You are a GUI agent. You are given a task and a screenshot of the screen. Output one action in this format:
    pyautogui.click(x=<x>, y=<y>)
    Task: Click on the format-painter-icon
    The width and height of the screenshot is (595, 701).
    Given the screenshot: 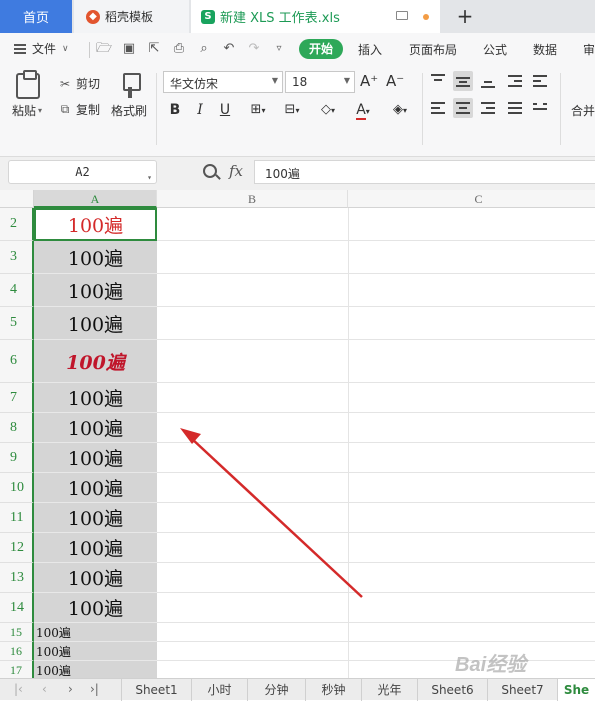 What is the action you would take?
    pyautogui.click(x=130, y=86)
    